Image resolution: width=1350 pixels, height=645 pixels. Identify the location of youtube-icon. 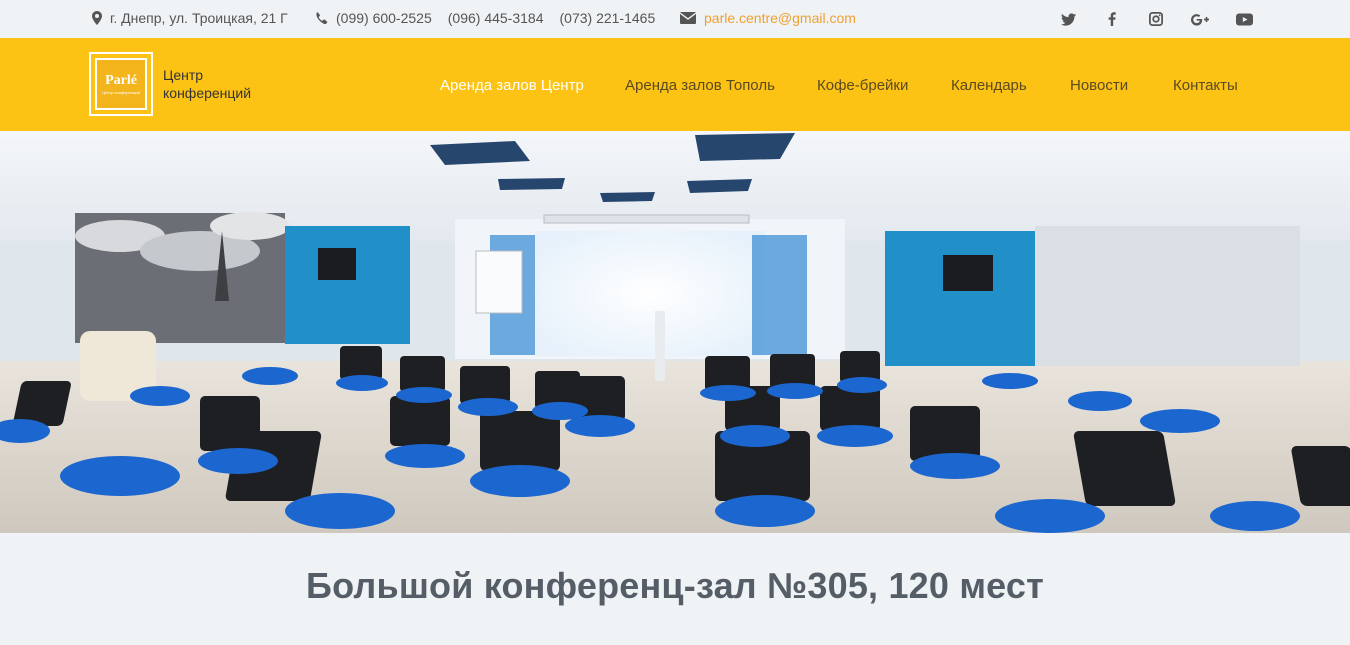
(1244, 19).